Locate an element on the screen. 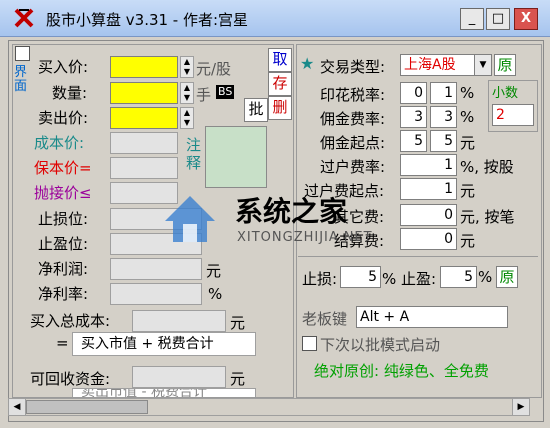 The width and height of the screenshot is (550, 428). stop-loss-pct-label: 止损: is located at coordinates (320, 279).